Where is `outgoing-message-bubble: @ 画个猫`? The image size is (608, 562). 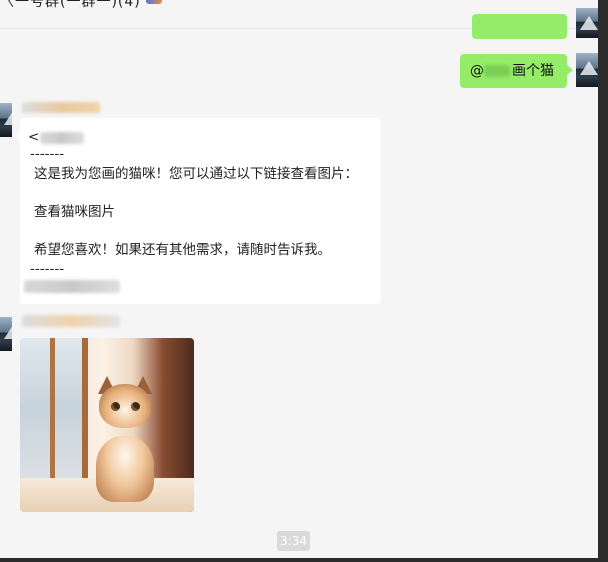
outgoing-message-bubble: @ 画个猫 is located at coordinates (516, 71).